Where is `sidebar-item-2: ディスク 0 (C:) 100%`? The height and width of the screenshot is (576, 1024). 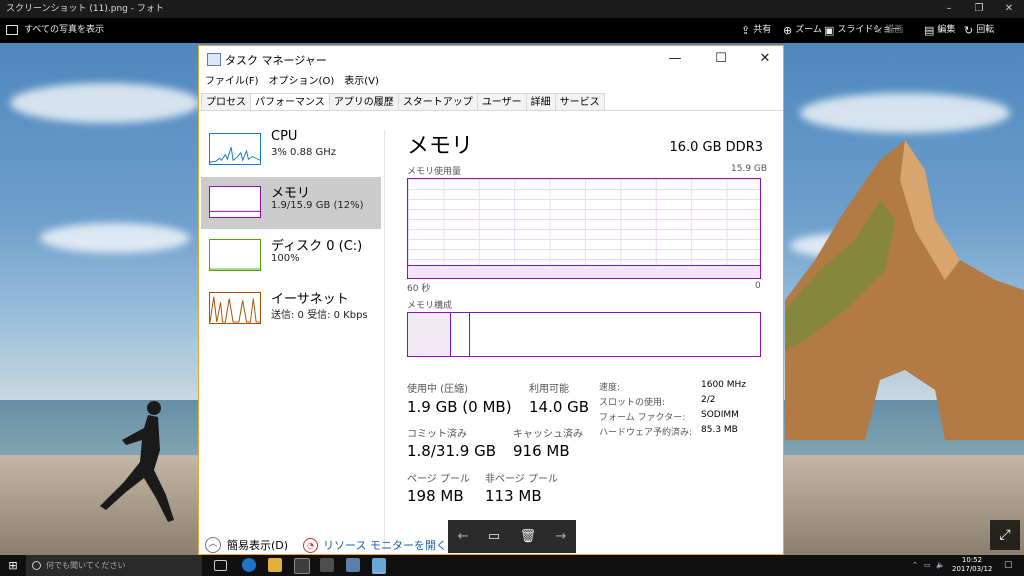 sidebar-item-2: ディスク 0 (C:) 100% is located at coordinates (291, 256).